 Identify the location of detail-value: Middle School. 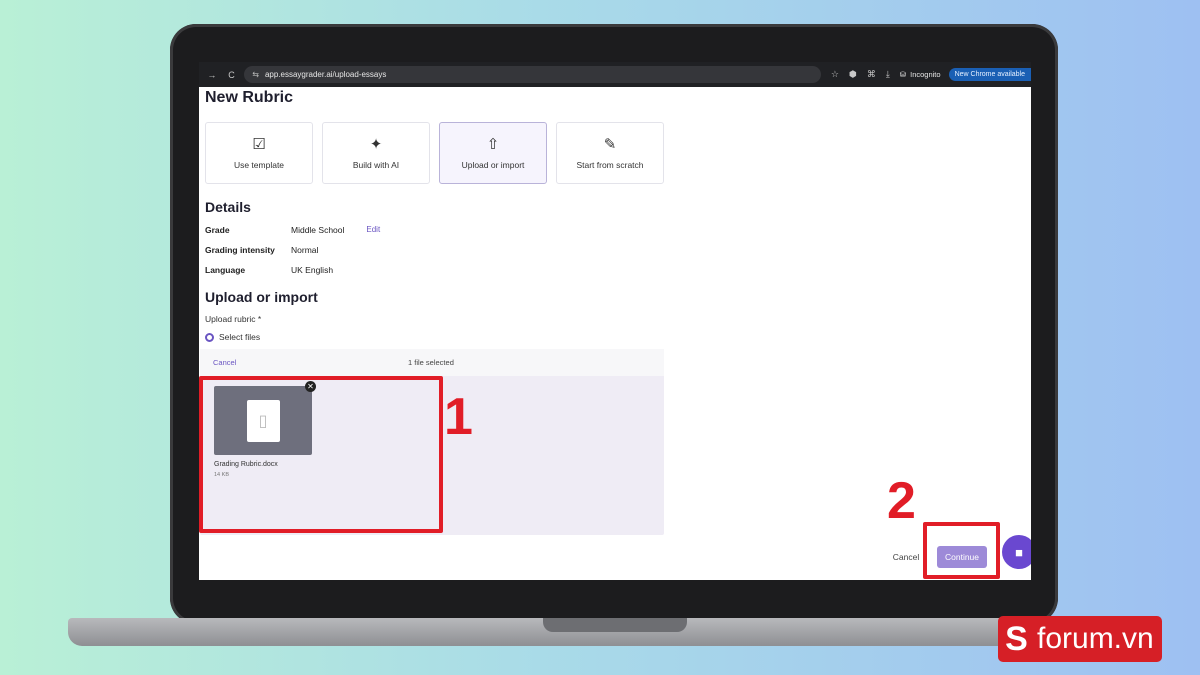
(318, 230).